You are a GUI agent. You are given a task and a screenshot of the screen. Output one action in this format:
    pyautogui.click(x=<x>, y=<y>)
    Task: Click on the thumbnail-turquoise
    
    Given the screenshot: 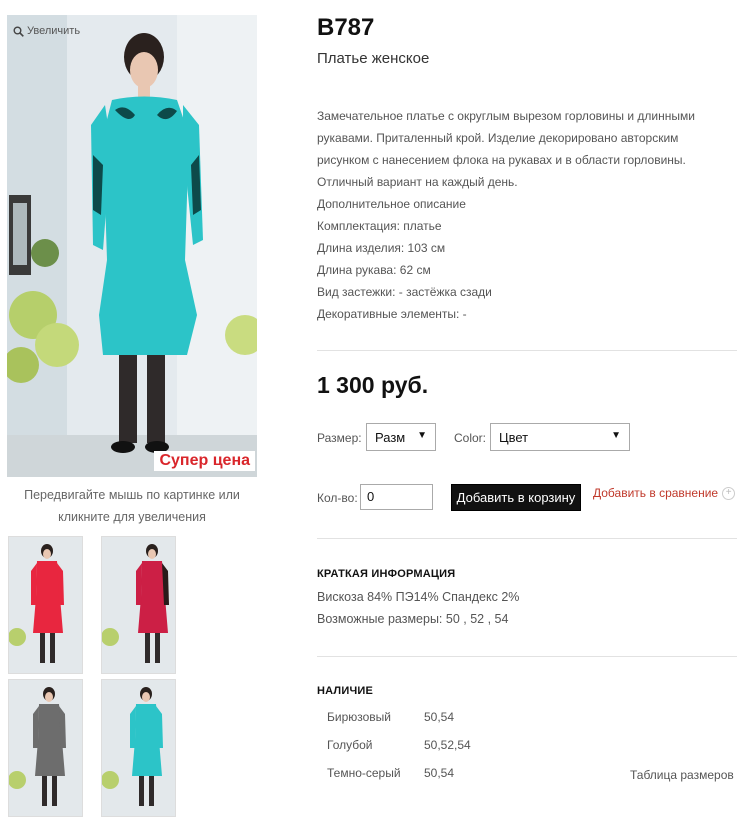 What is the action you would take?
    pyautogui.click(x=138, y=748)
    